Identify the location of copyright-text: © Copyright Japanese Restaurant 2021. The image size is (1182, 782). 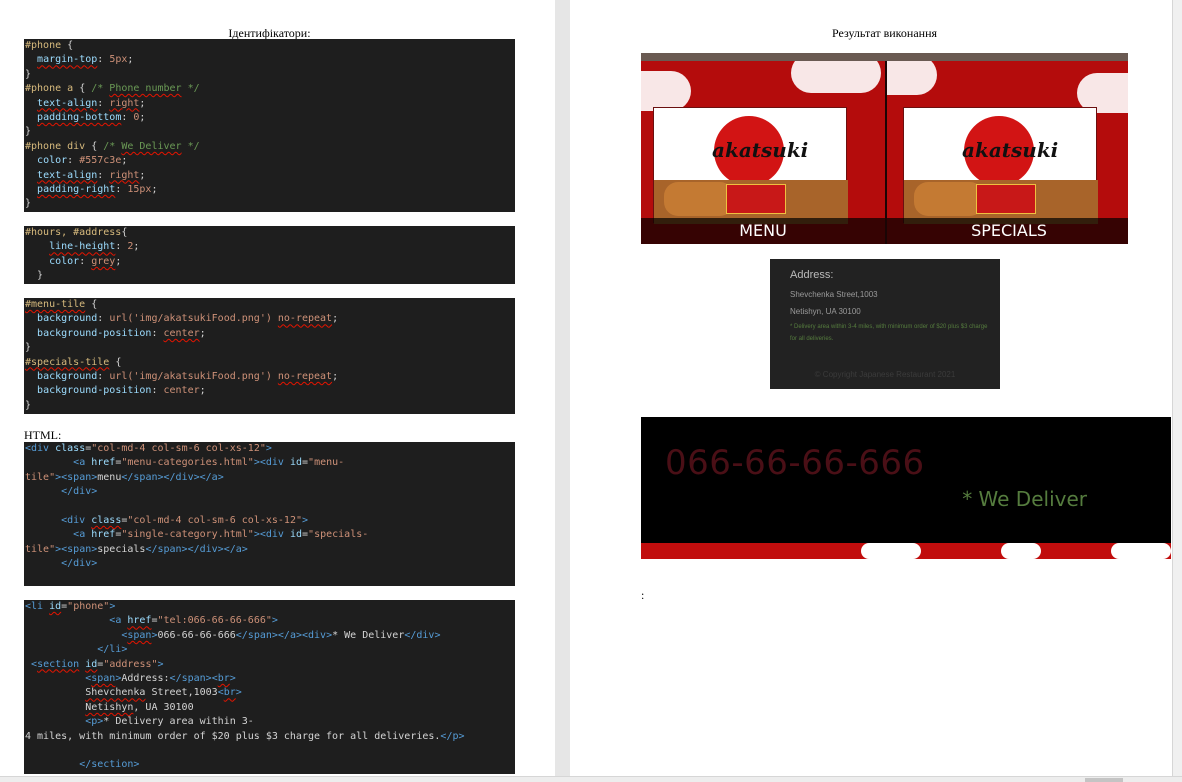
(885, 374).